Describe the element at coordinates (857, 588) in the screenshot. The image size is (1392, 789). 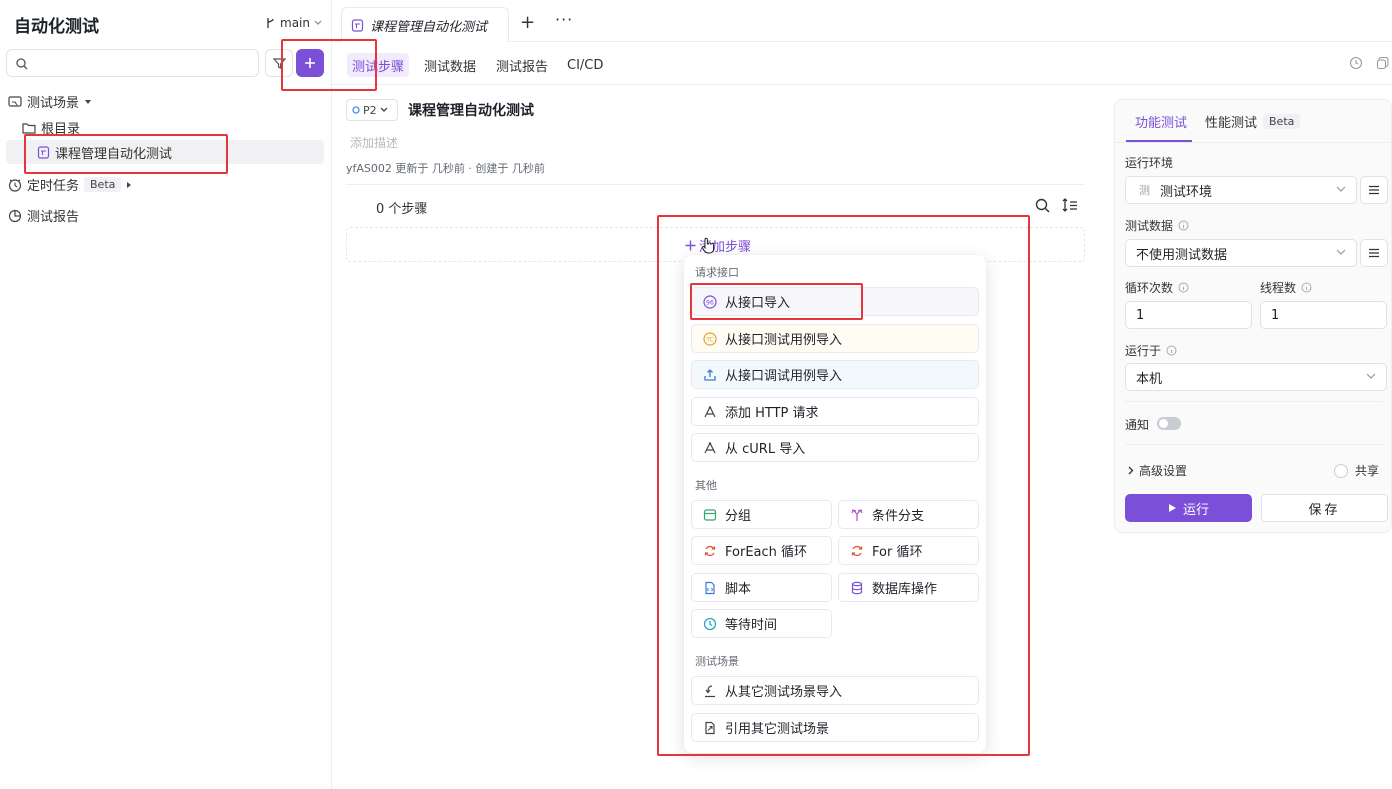
I see `database-icon` at that location.